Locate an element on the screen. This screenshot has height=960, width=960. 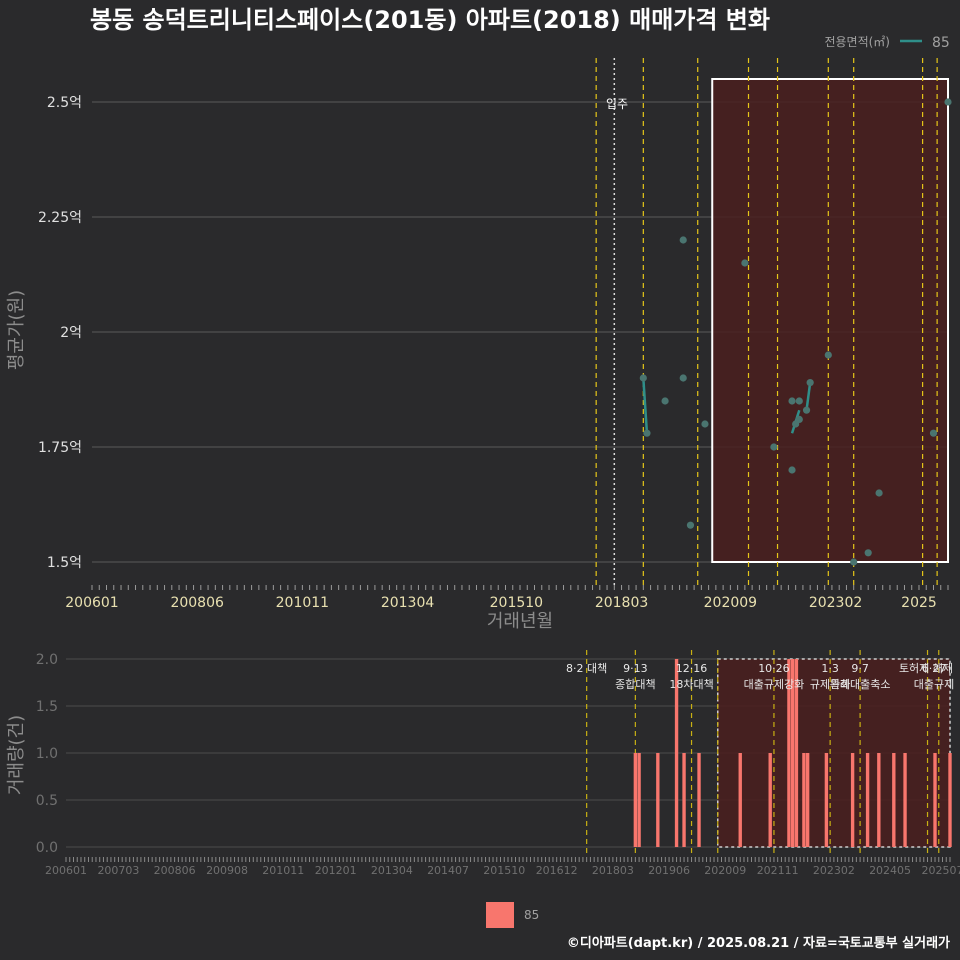
policy-annotation-label: 18차대책 is located at coordinates (691, 684).